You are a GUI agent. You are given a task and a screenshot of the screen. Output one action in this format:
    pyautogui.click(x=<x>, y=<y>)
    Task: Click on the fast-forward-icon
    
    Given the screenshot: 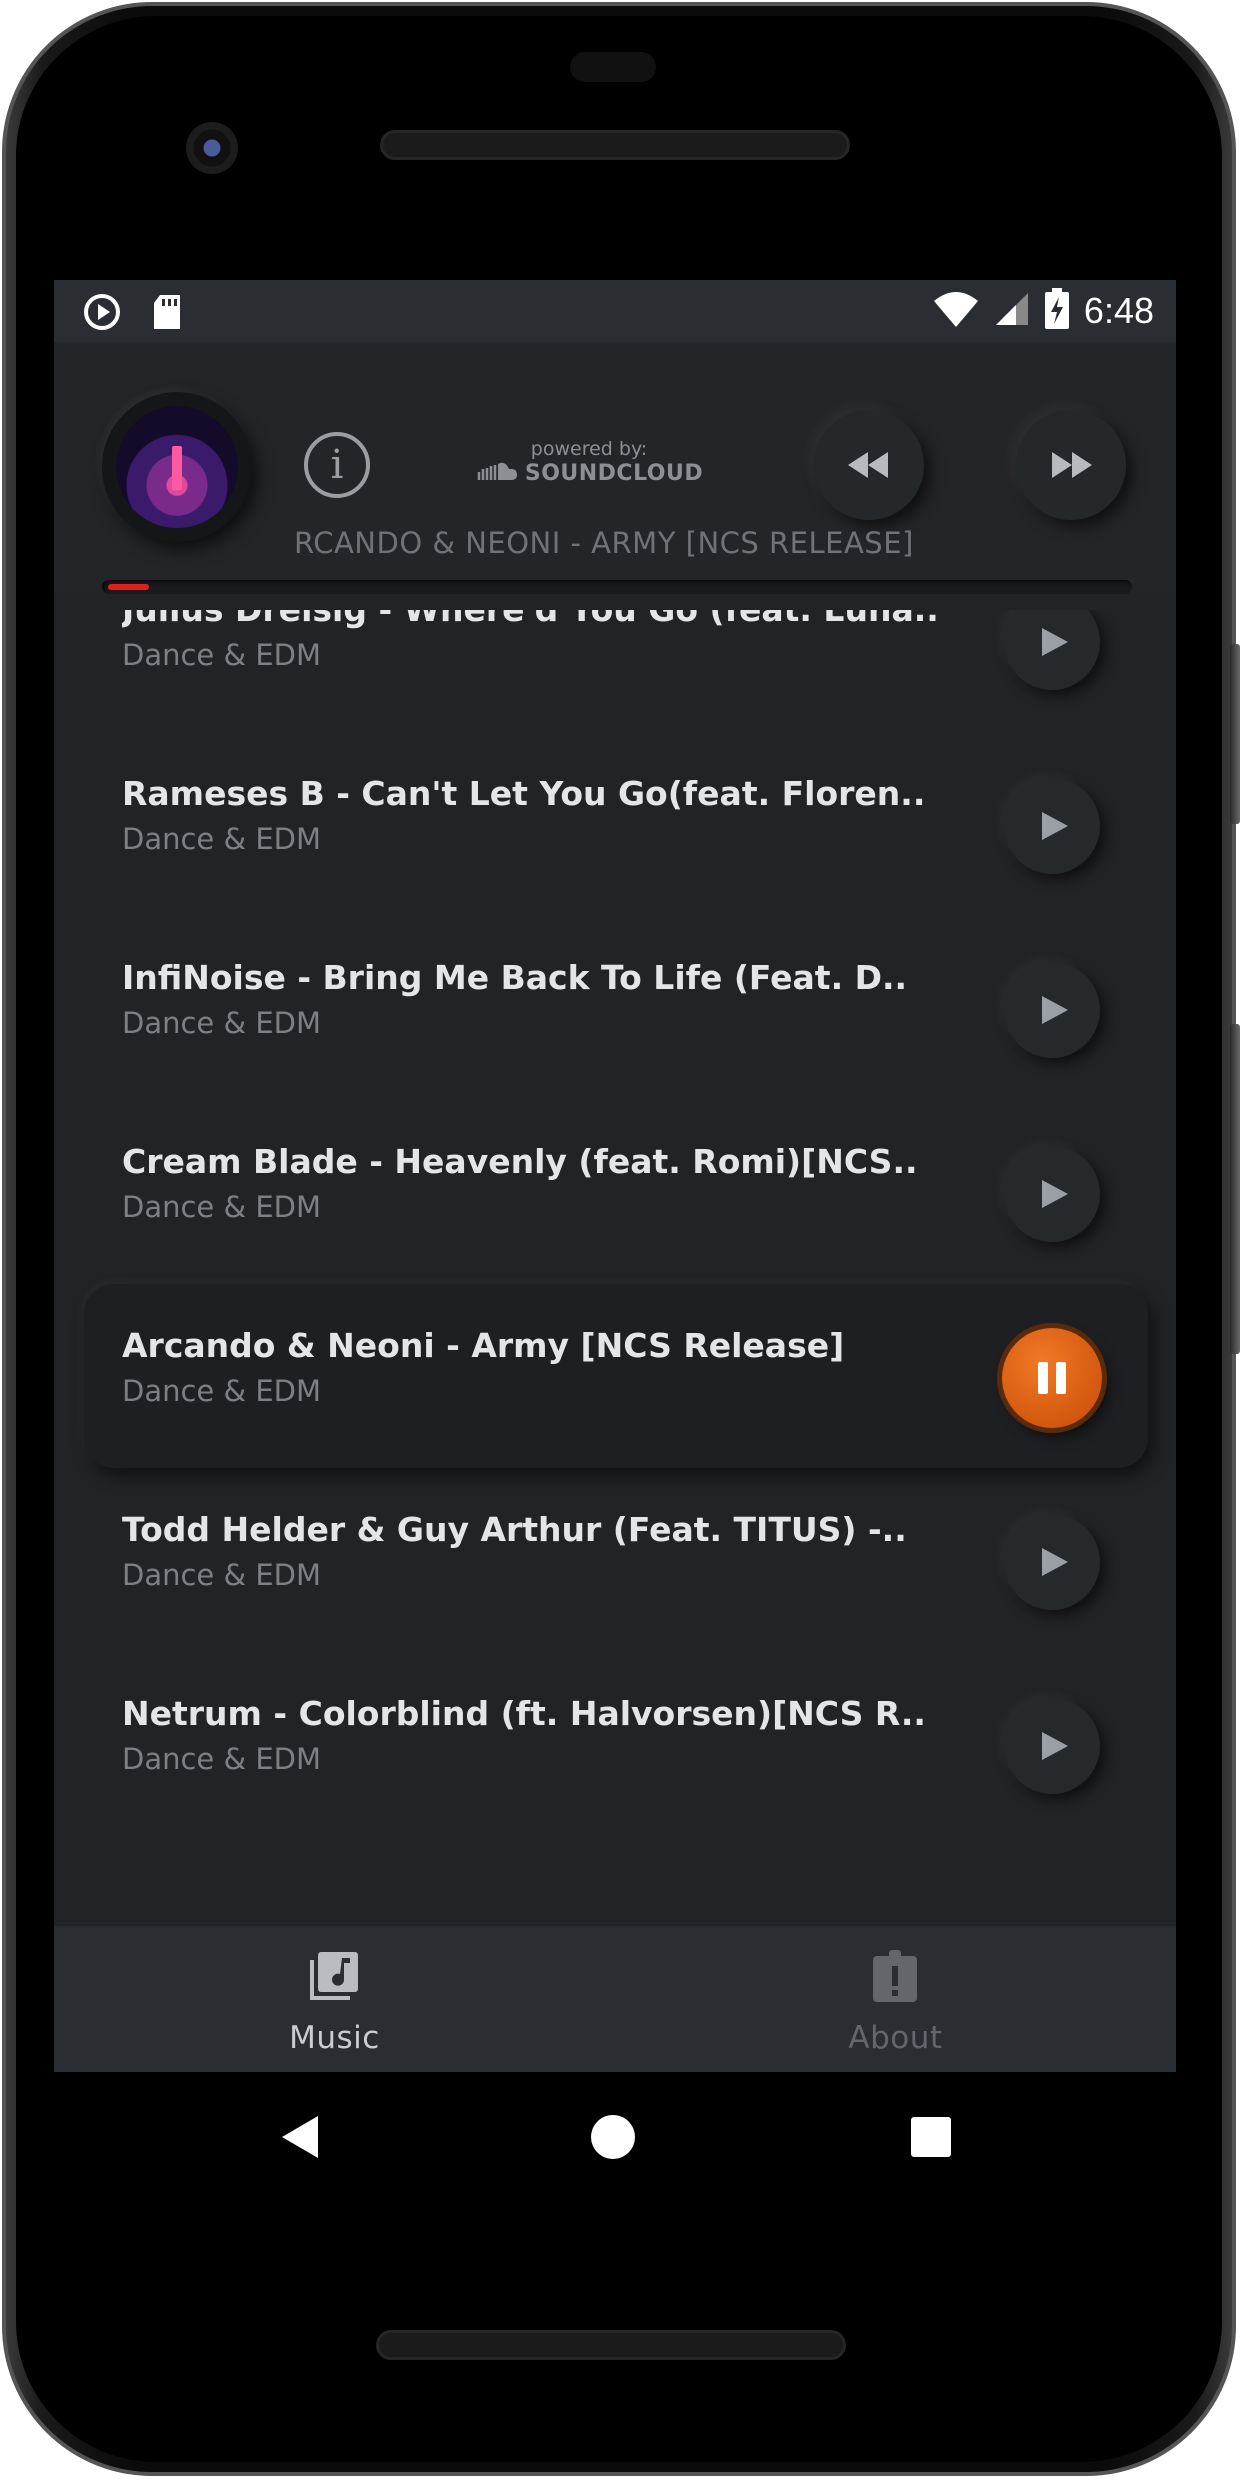 What is the action you would take?
    pyautogui.click(x=1072, y=465)
    